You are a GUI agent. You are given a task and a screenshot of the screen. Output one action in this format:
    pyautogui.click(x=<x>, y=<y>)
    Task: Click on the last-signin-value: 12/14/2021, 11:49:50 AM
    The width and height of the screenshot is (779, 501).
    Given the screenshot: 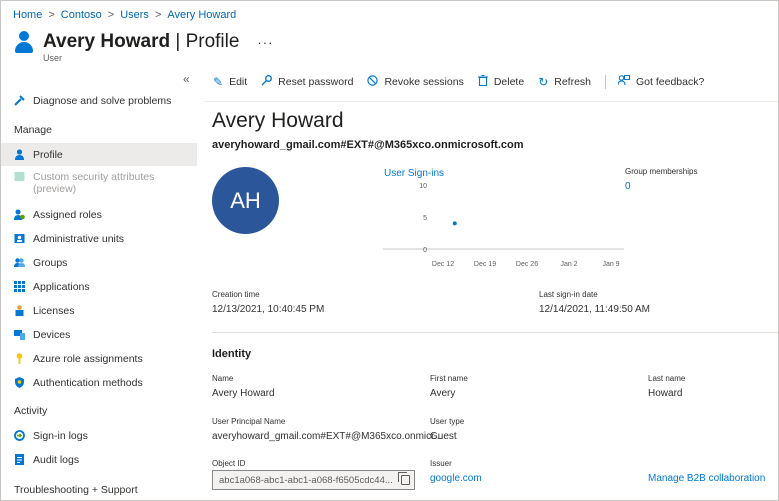 What is the action you would take?
    pyautogui.click(x=595, y=309)
    